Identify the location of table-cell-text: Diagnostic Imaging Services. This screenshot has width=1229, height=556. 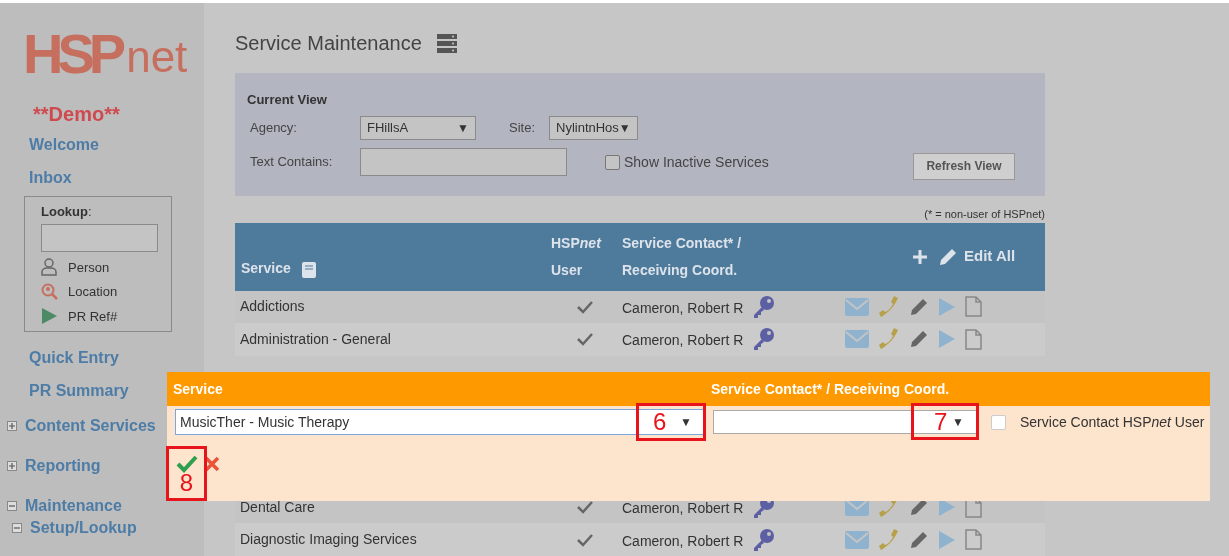
(328, 540).